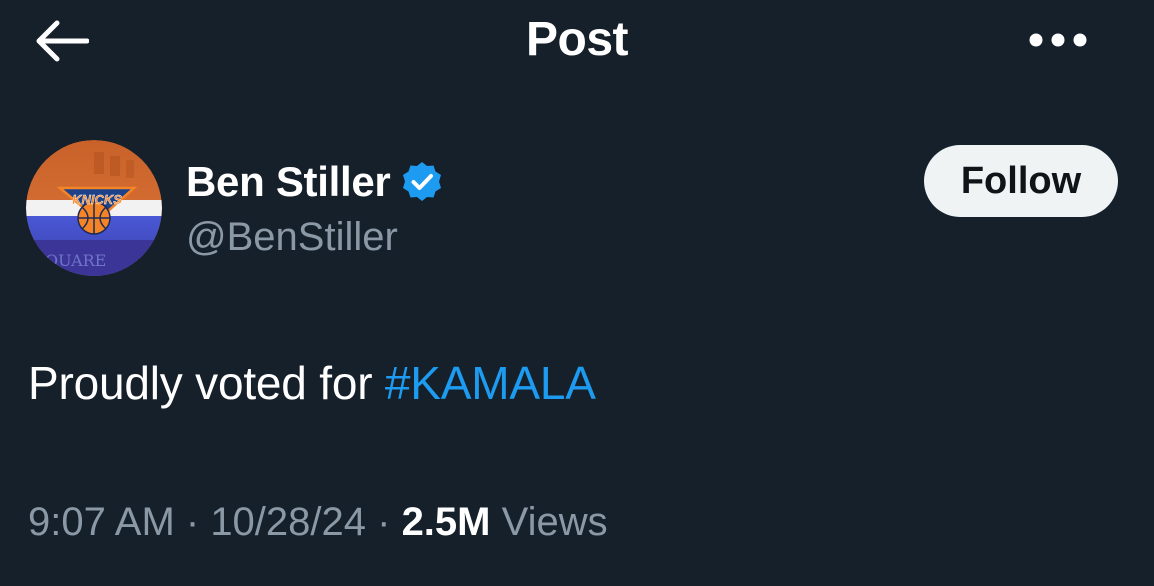 This screenshot has width=1154, height=586. I want to click on author-name-row: Ben Stiller, so click(315, 182).